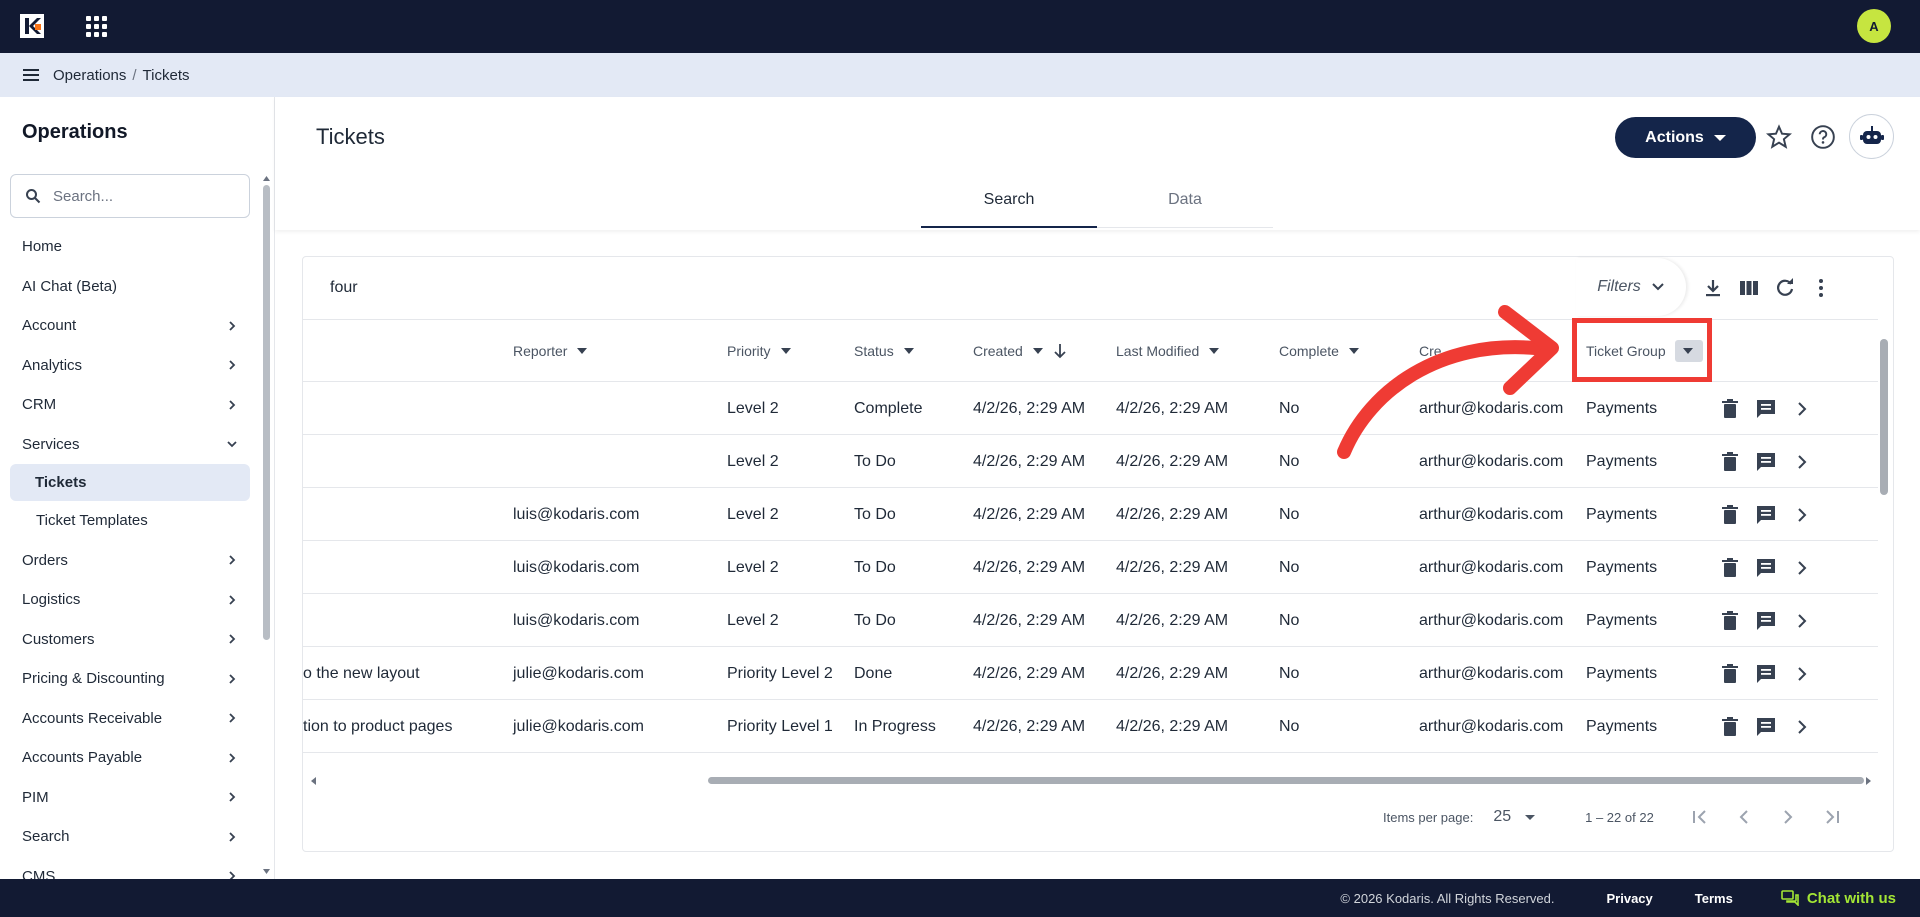 Image resolution: width=1920 pixels, height=917 pixels. I want to click on sidebar-item-label: Search, so click(46, 837).